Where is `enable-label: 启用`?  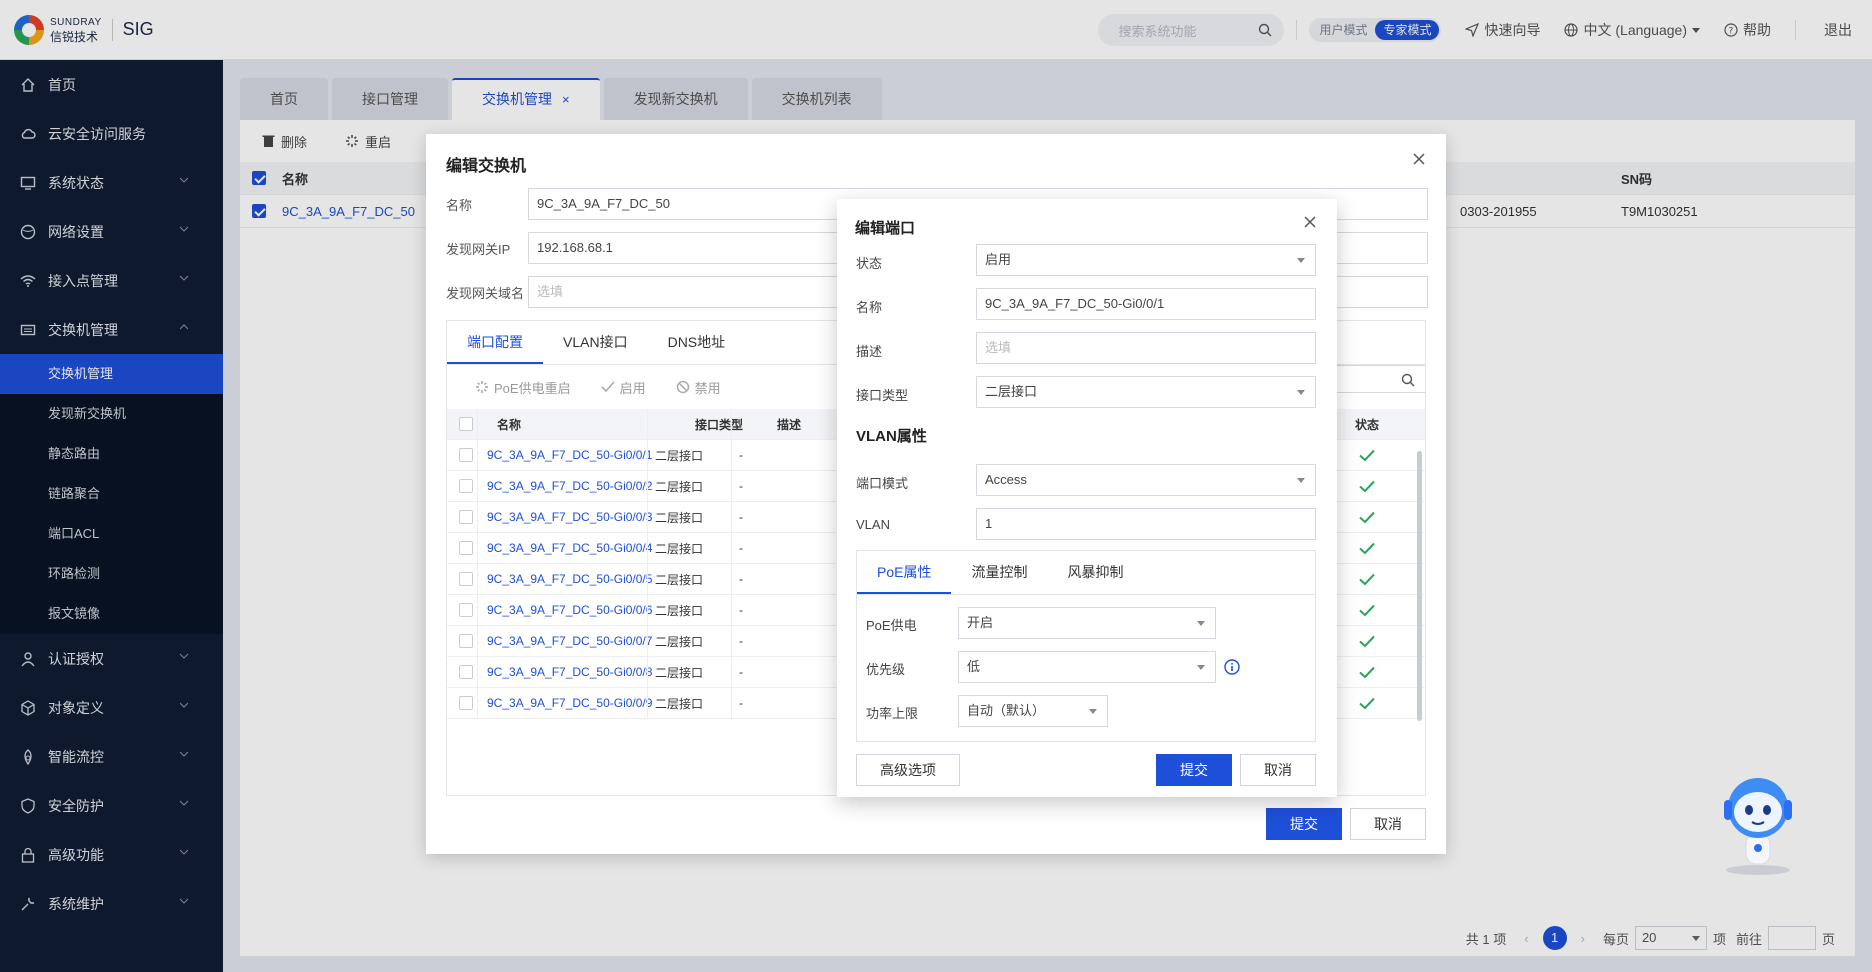
enable-label: 启用 is located at coordinates (632, 388).